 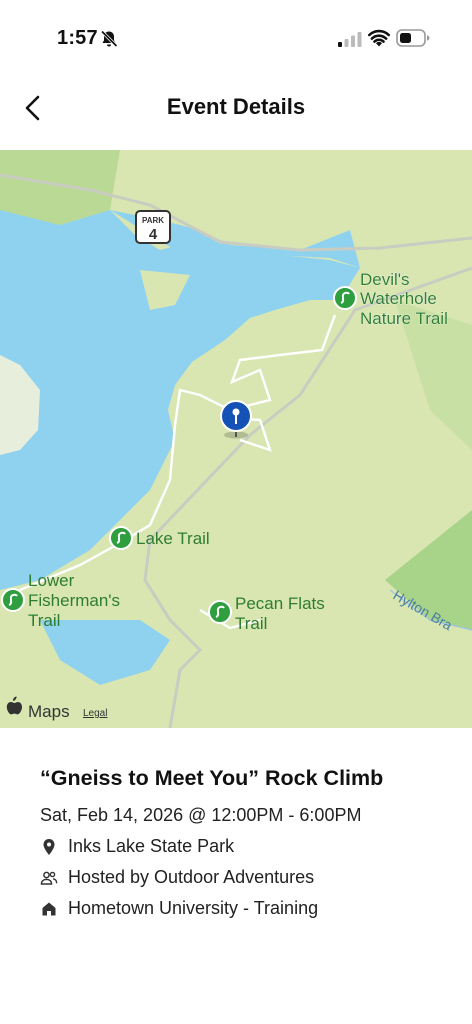 What do you see at coordinates (404, 318) in the screenshot?
I see `trail-label-devils-3: Nature Trail` at bounding box center [404, 318].